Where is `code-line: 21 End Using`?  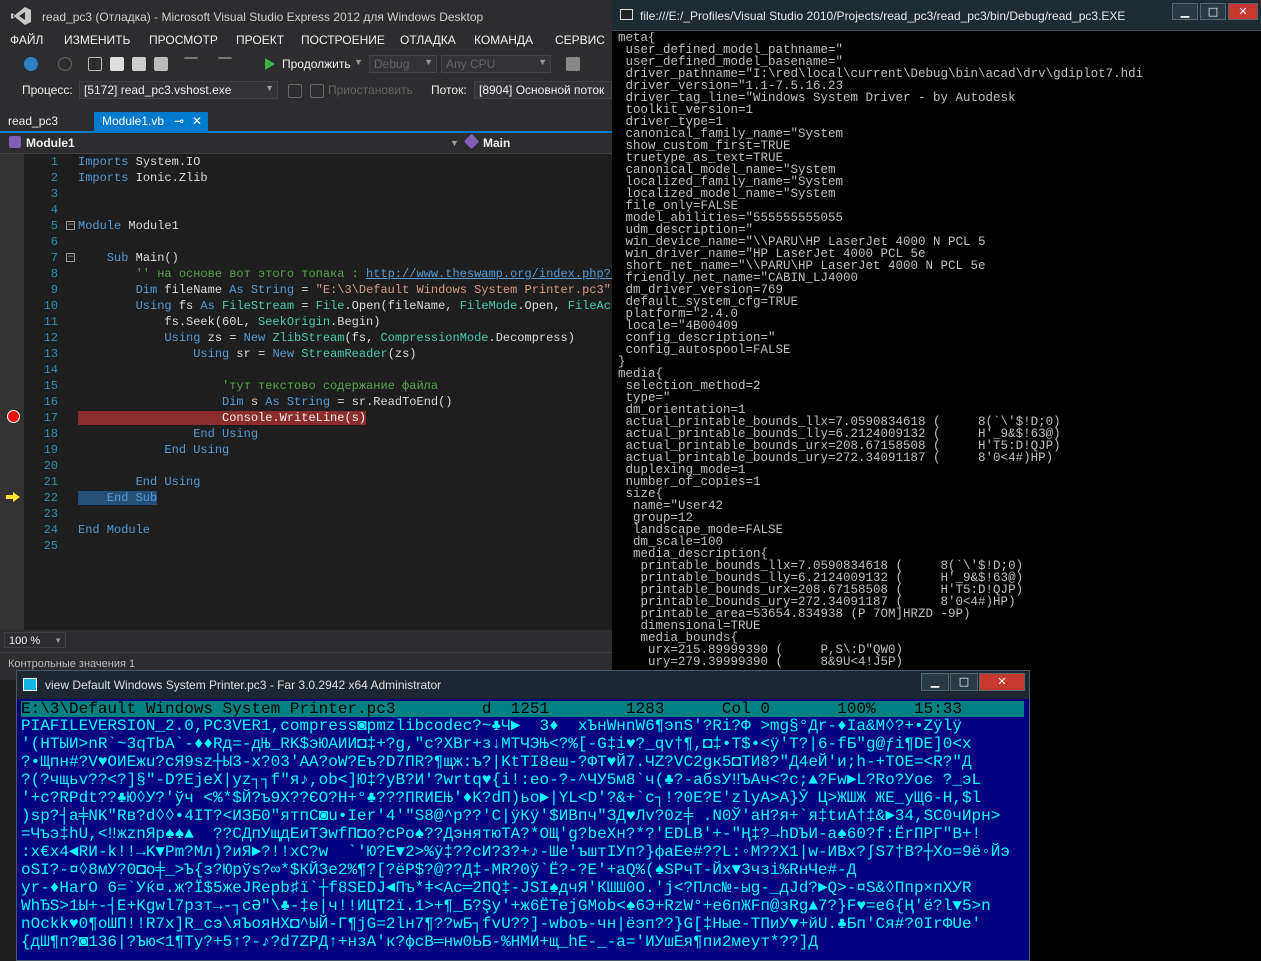 code-line: 21 End Using is located at coordinates (306, 482).